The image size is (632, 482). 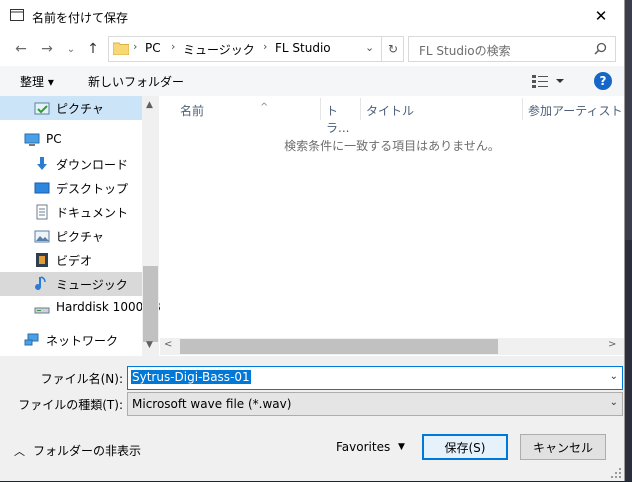 I want to click on back-button: ←, so click(x=21, y=49).